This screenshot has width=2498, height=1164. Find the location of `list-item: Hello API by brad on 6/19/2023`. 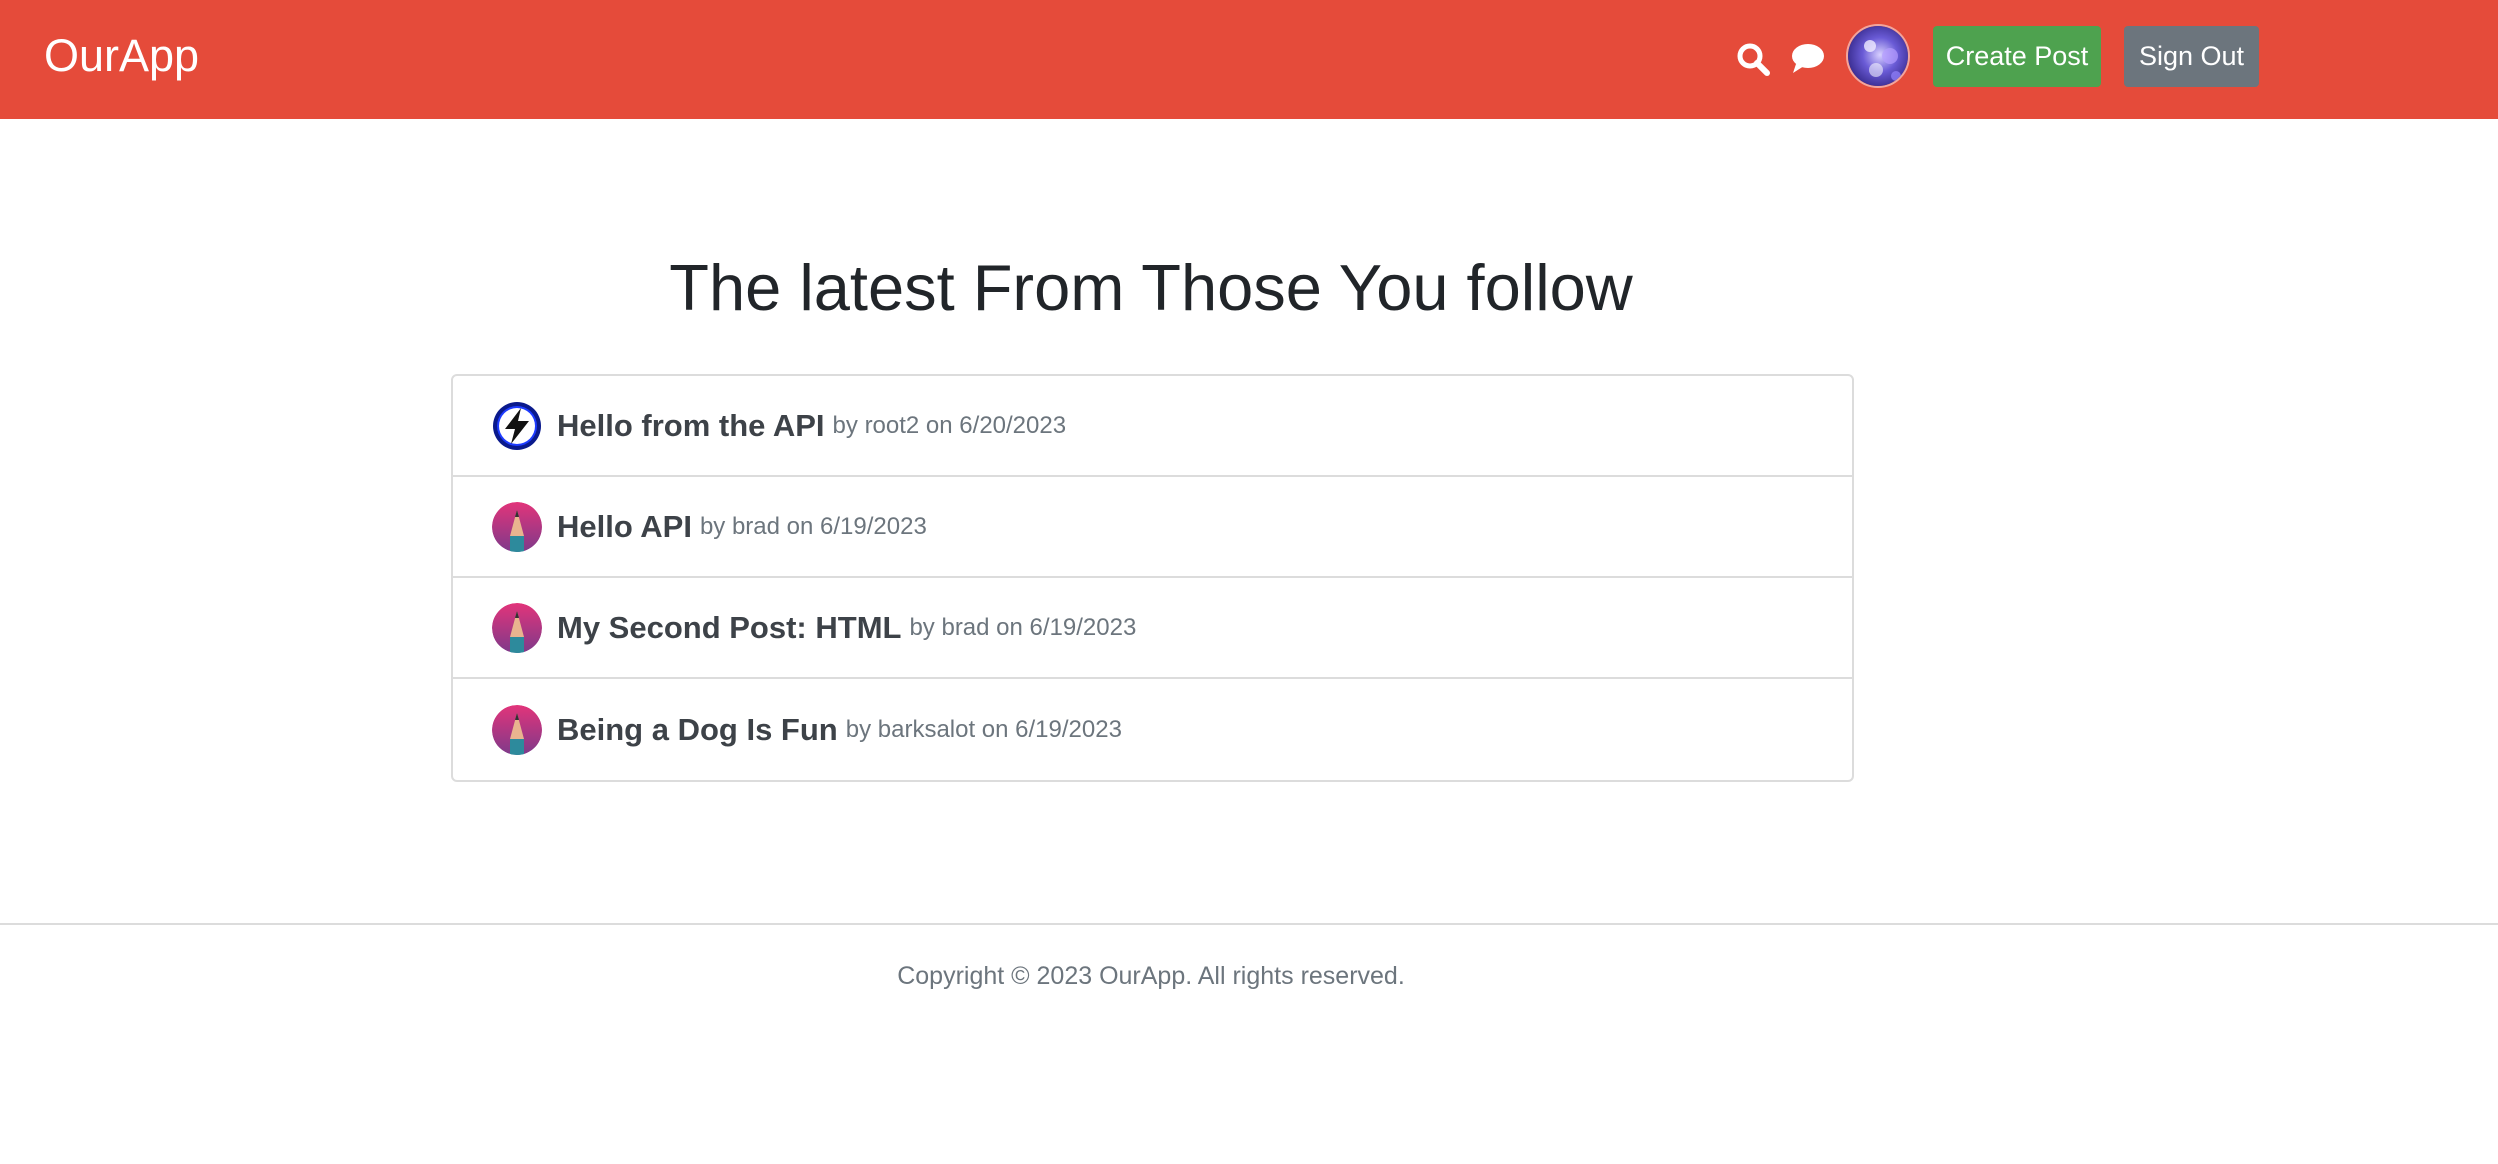

list-item: Hello API by brad on 6/19/2023 is located at coordinates (1152, 527).